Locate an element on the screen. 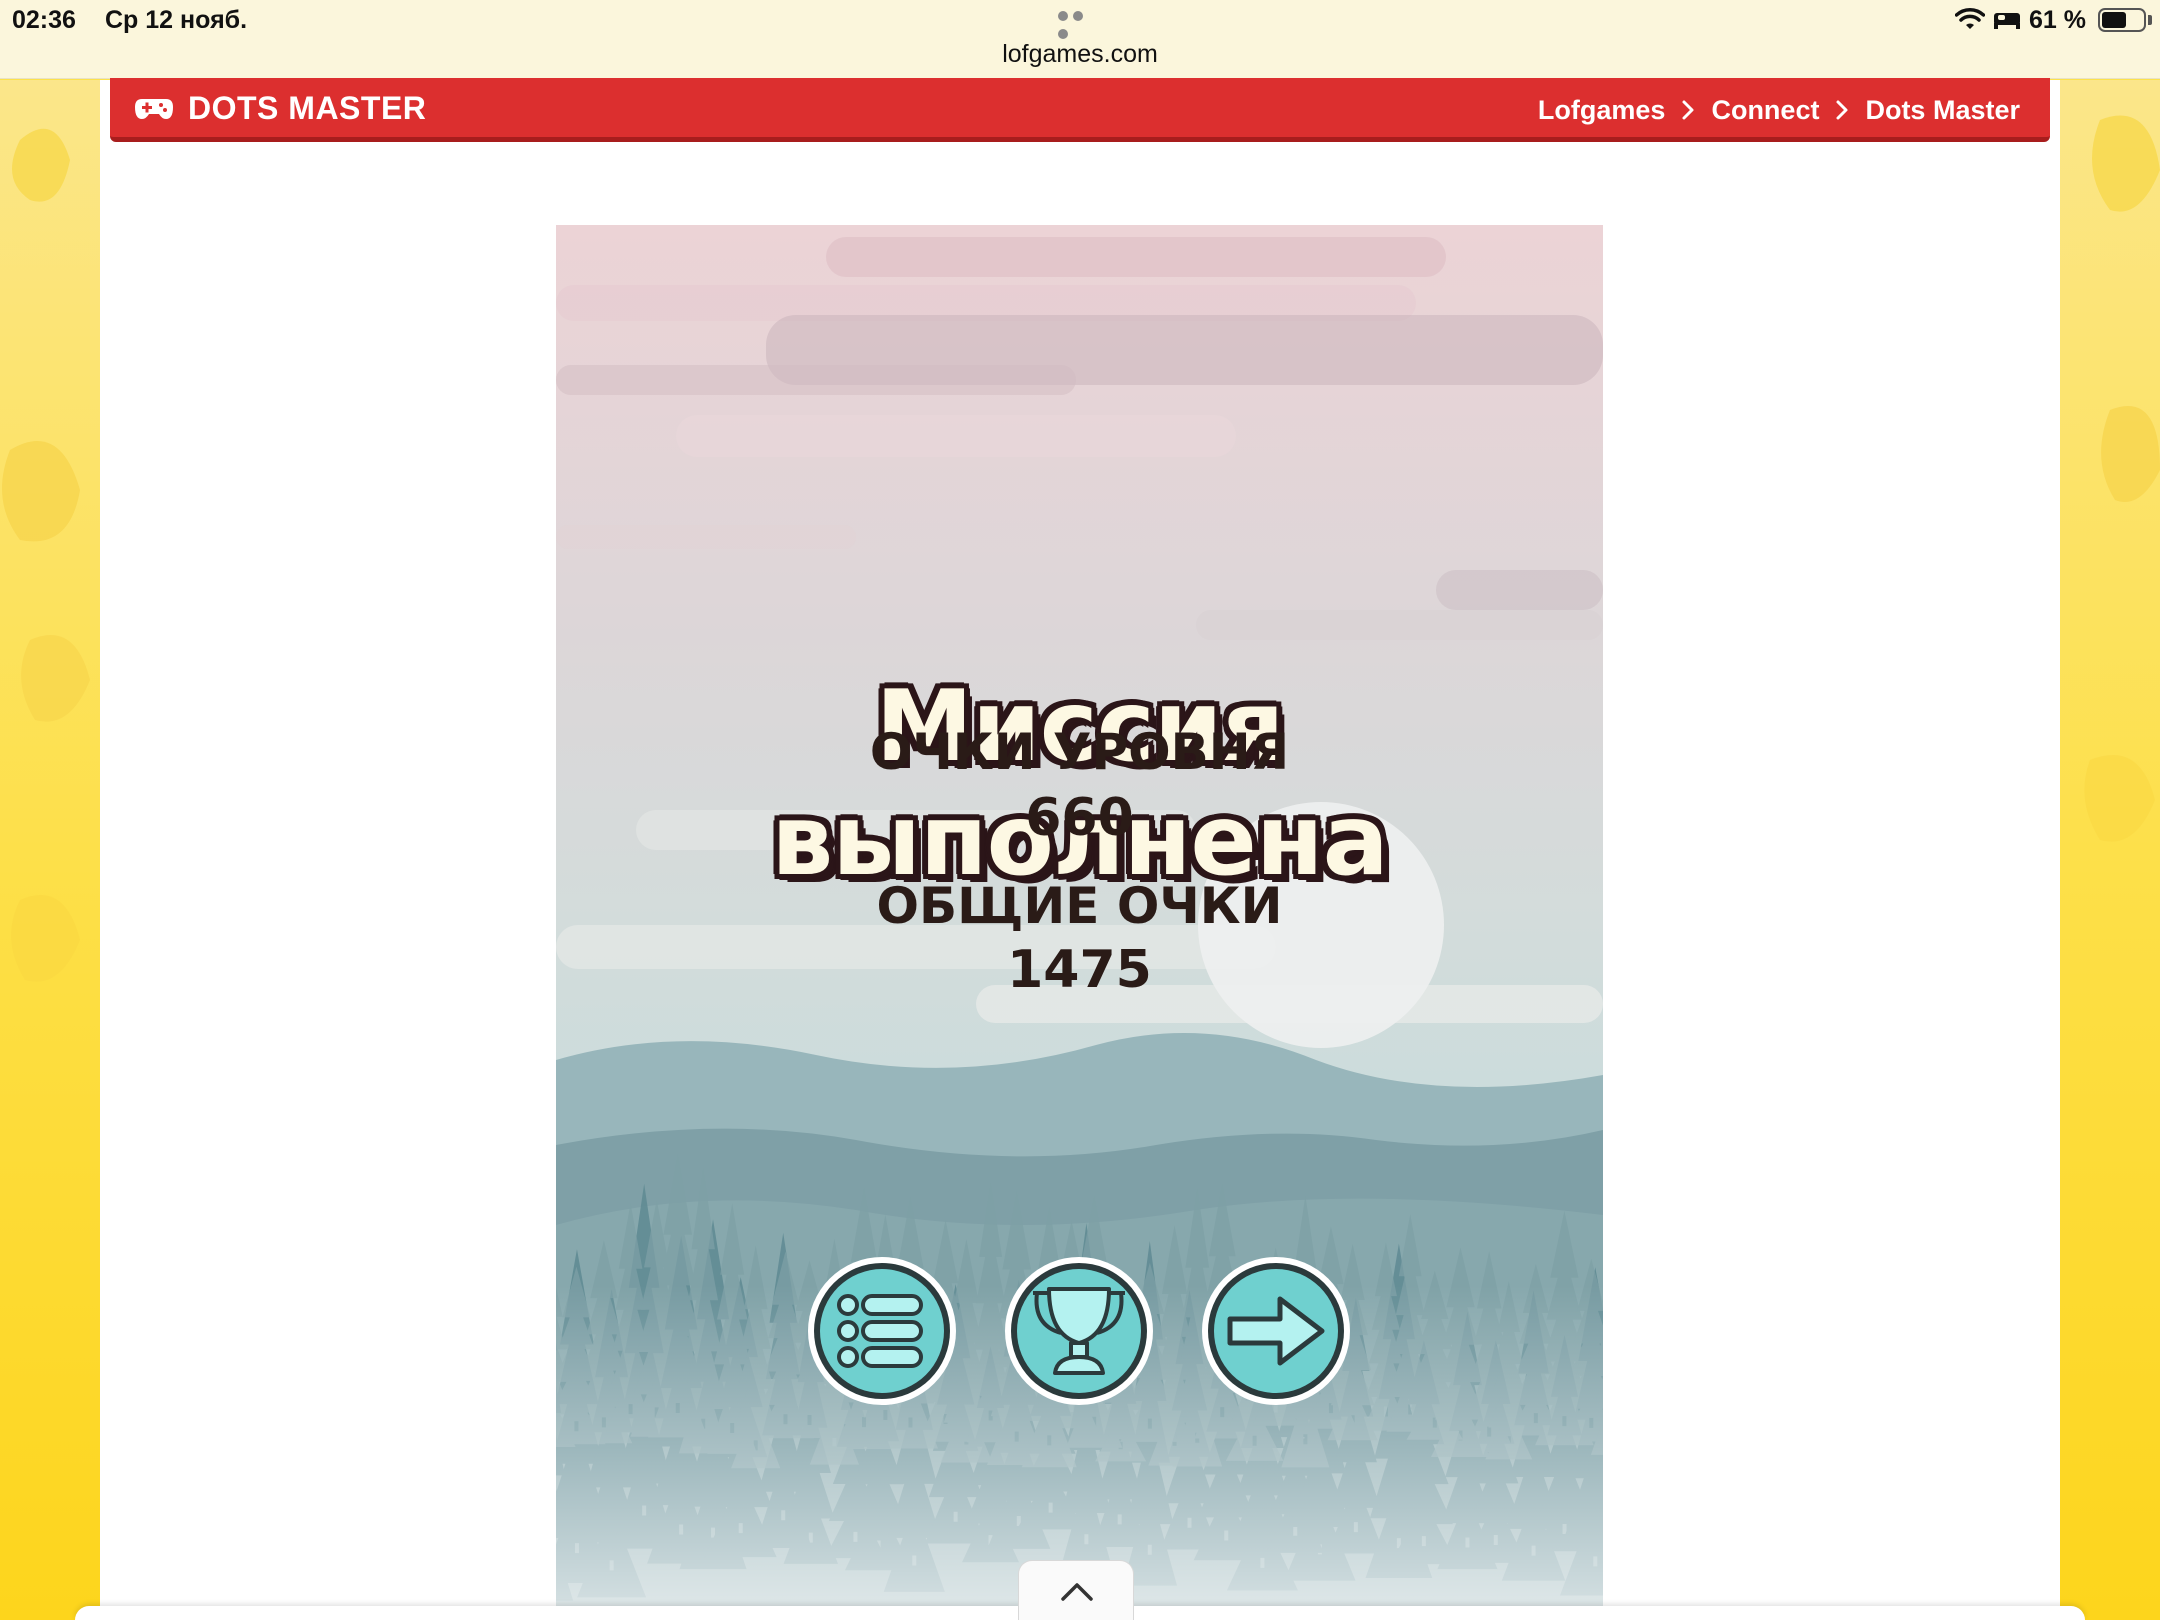 The height and width of the screenshot is (1620, 2160). chevron-up-icon is located at coordinates (1077, 1592).